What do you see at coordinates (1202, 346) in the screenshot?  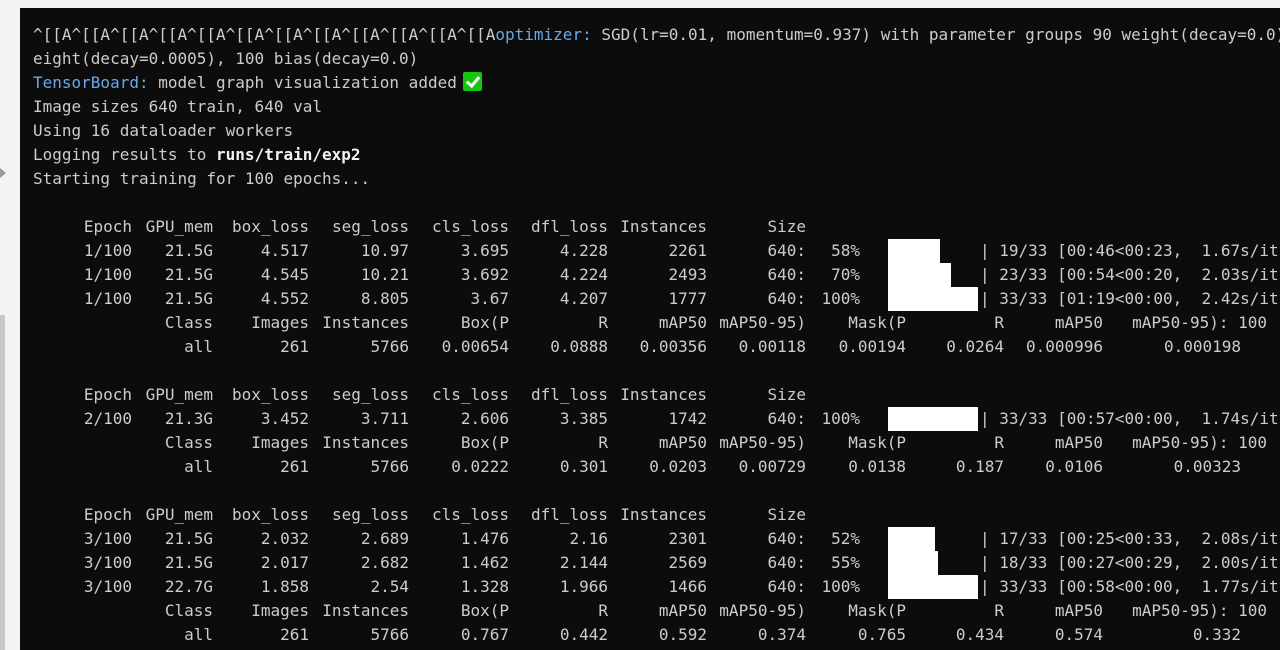 I see `val-cell: 0.000198` at bounding box center [1202, 346].